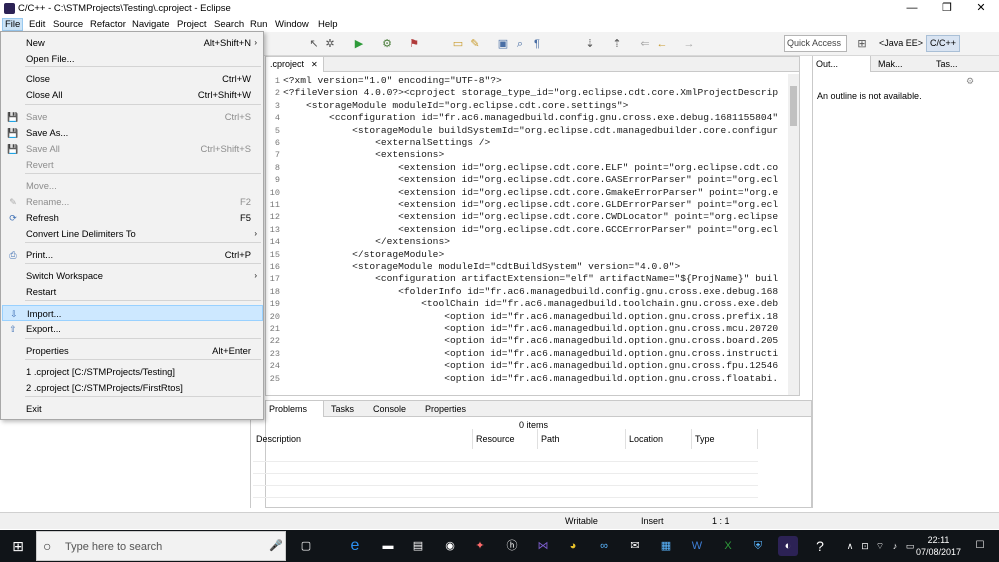 The height and width of the screenshot is (562, 999). What do you see at coordinates (295, 409) in the screenshot?
I see `tab-problems: Problems` at bounding box center [295, 409].